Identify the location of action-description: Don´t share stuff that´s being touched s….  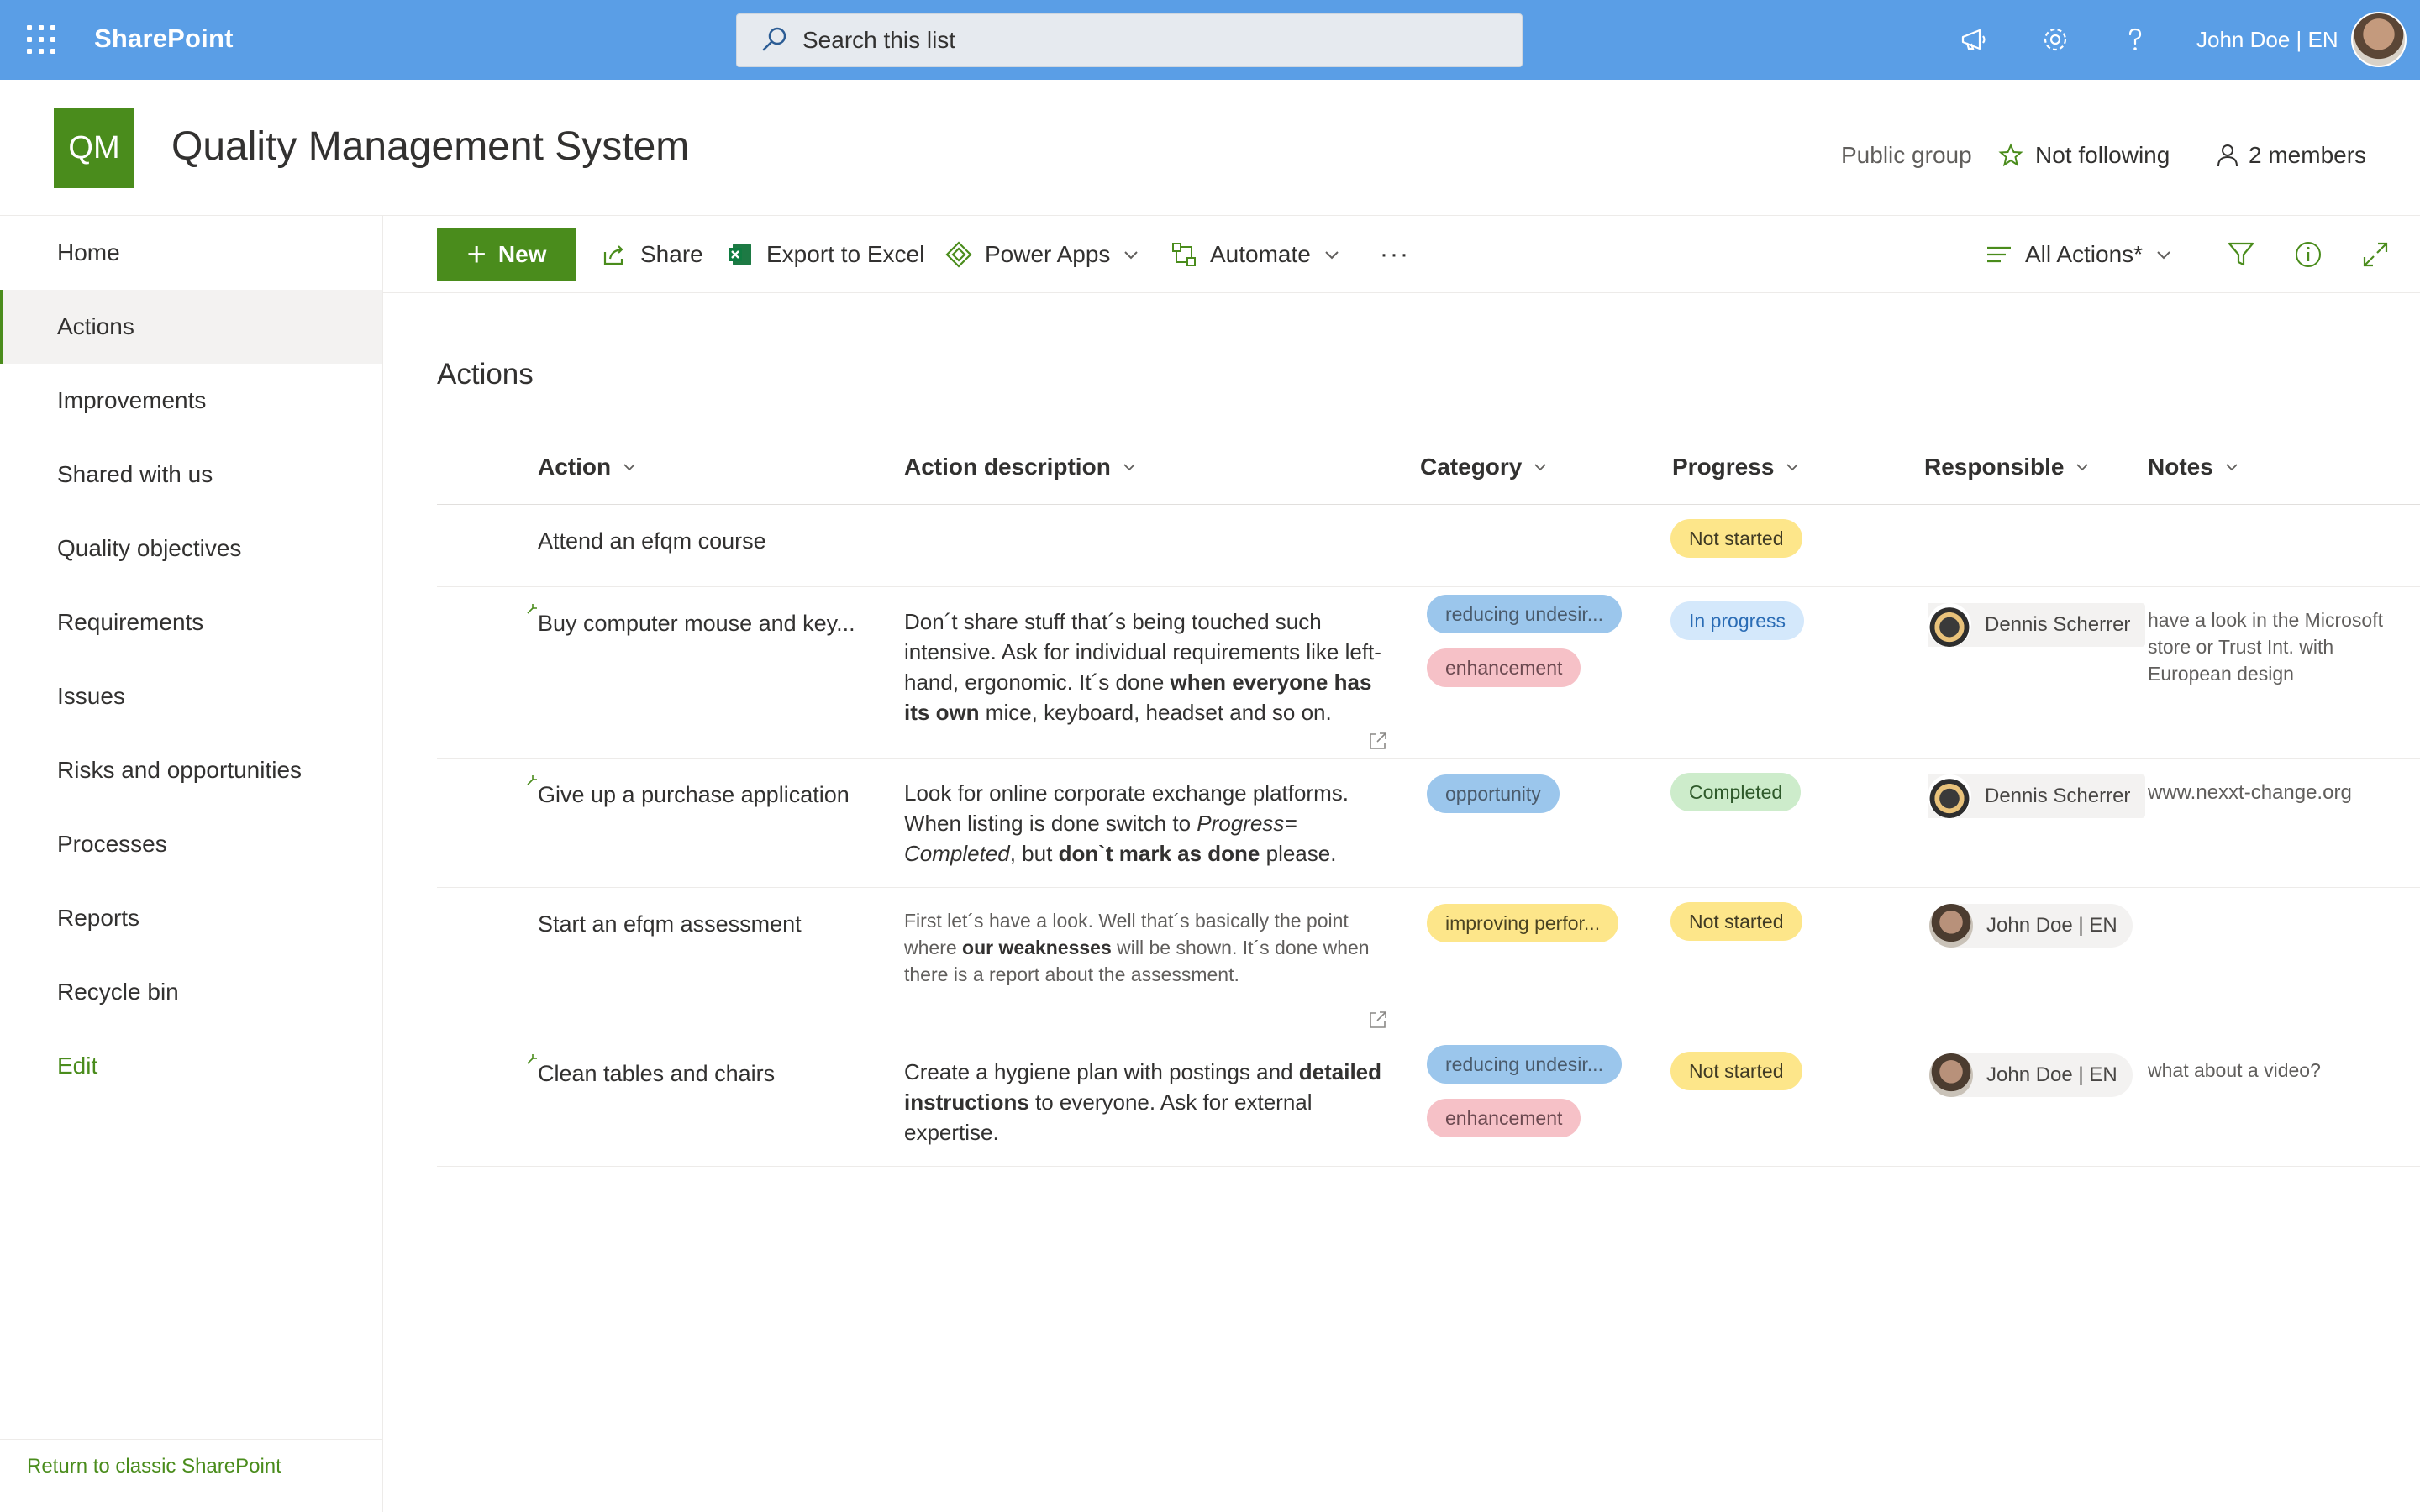
(1142, 667).